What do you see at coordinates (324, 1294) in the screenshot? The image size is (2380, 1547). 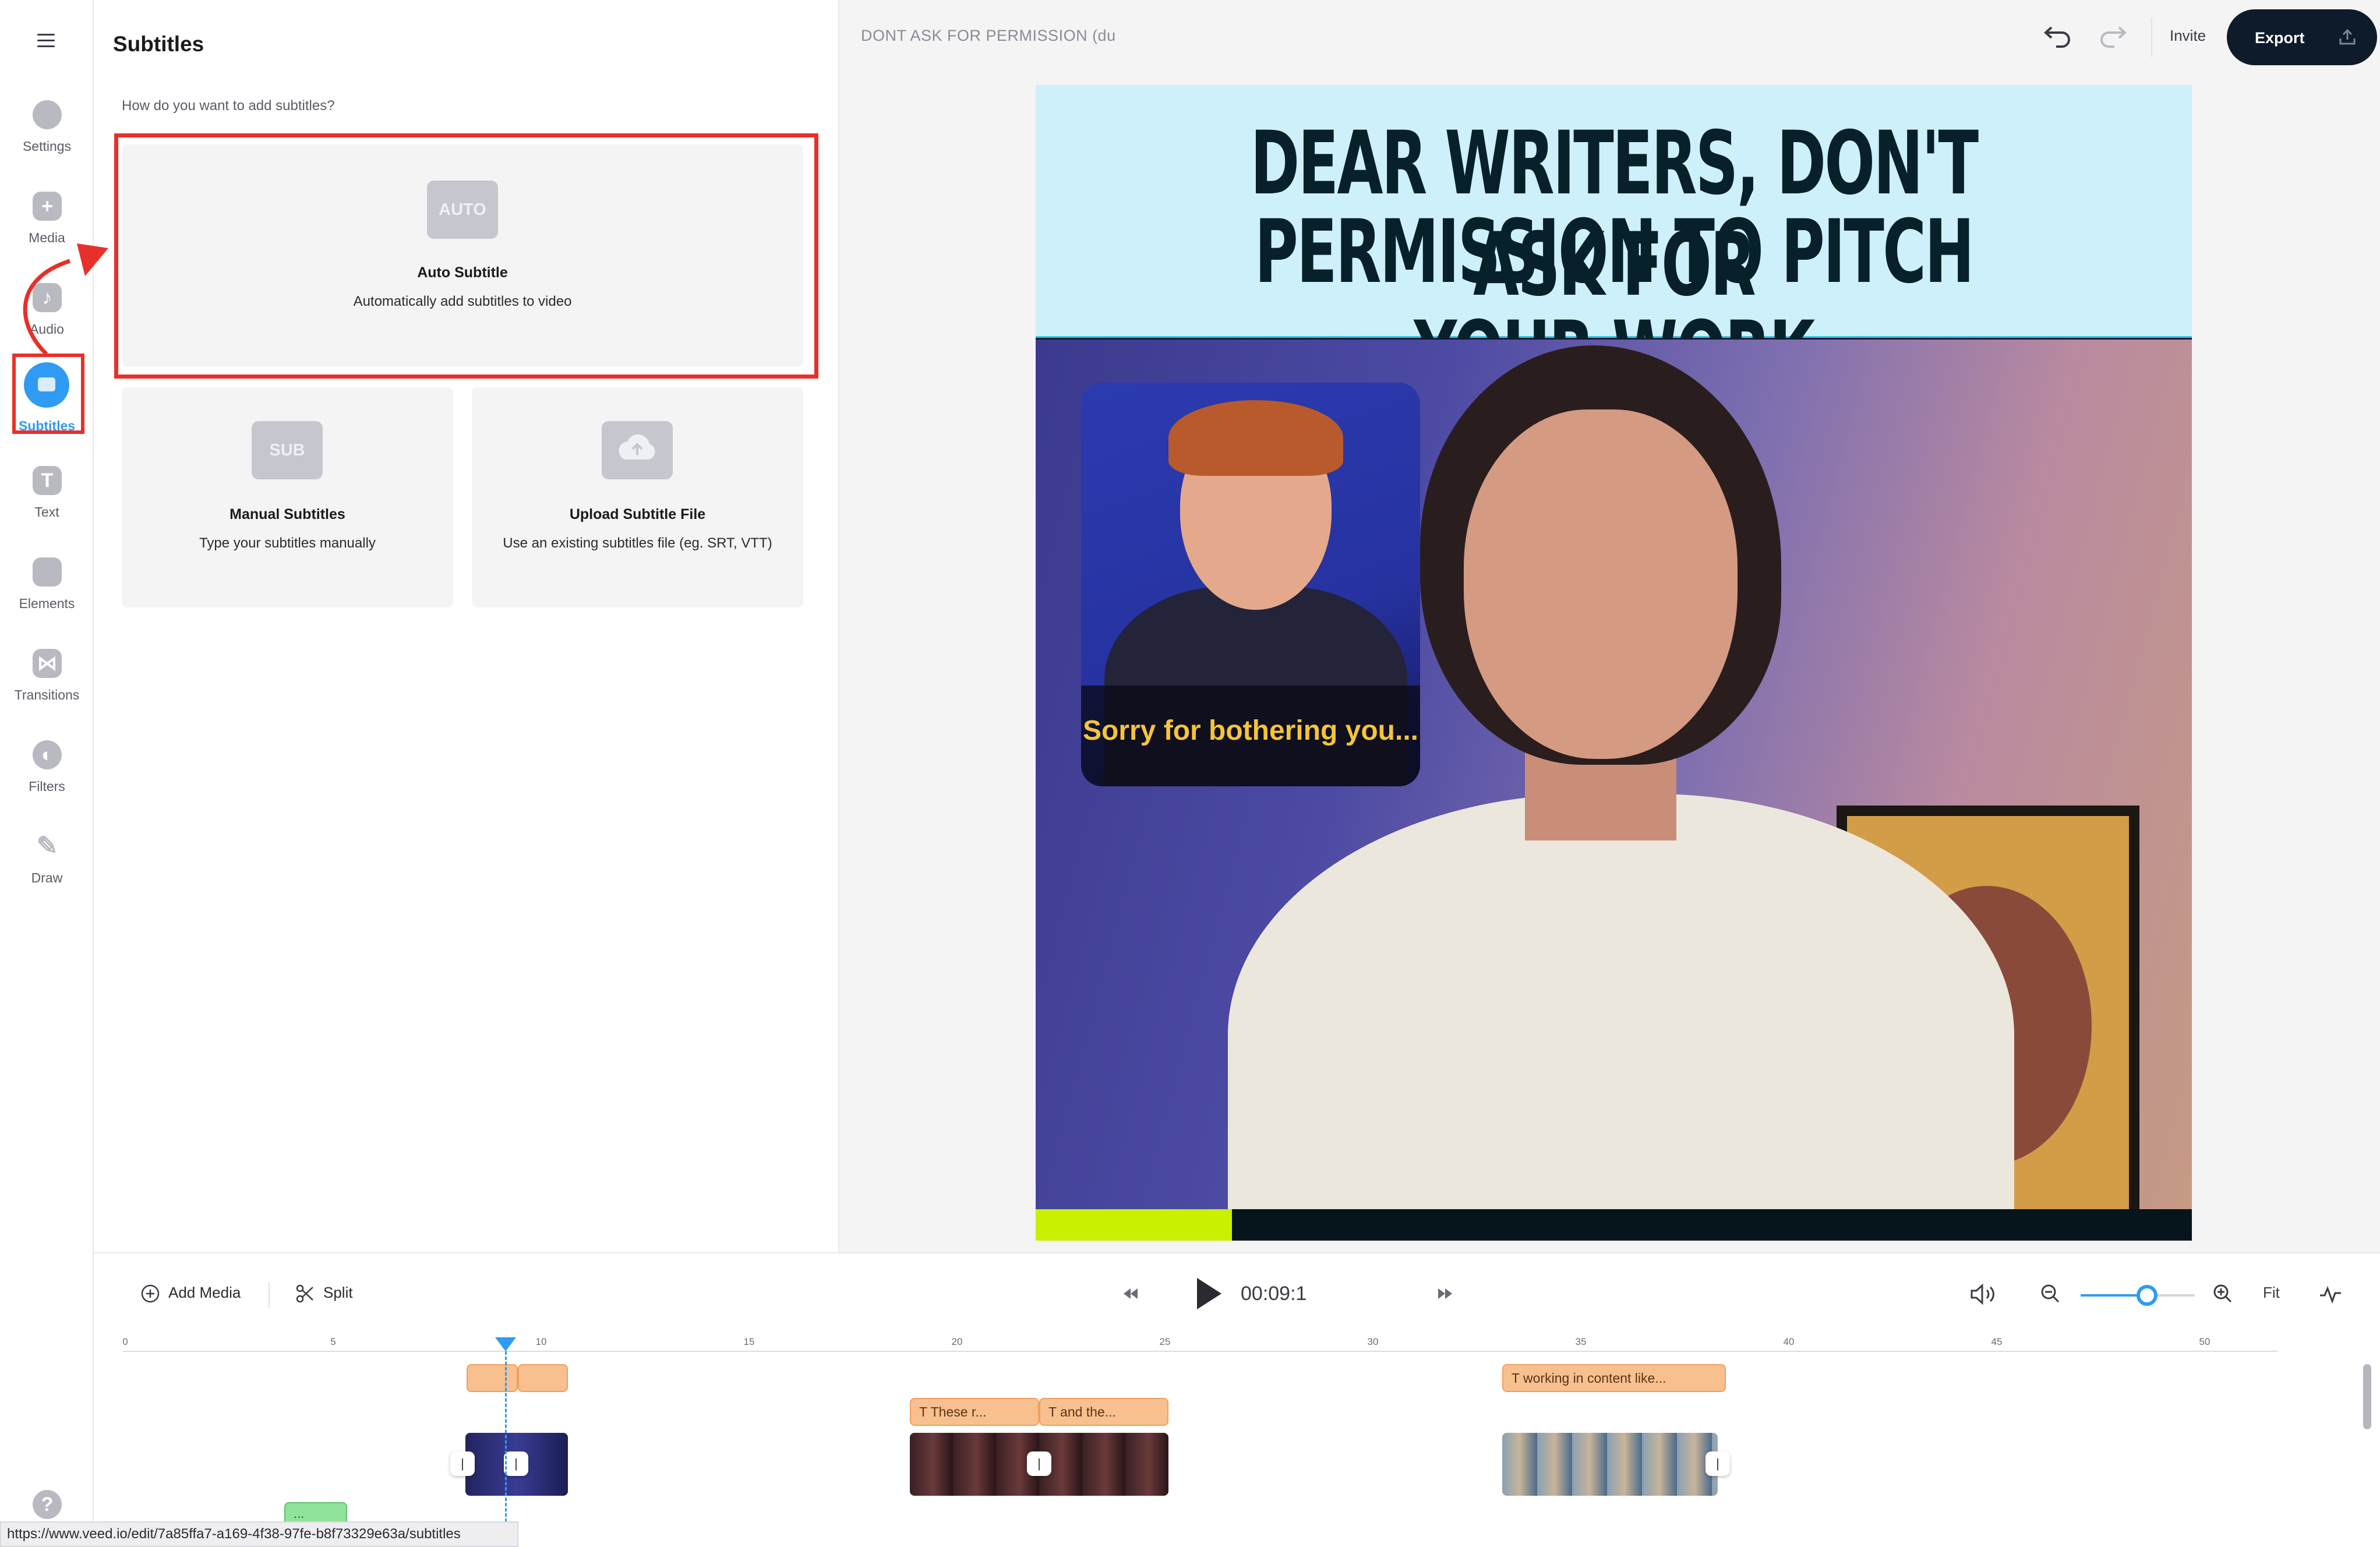 I see `split-button: Split` at bounding box center [324, 1294].